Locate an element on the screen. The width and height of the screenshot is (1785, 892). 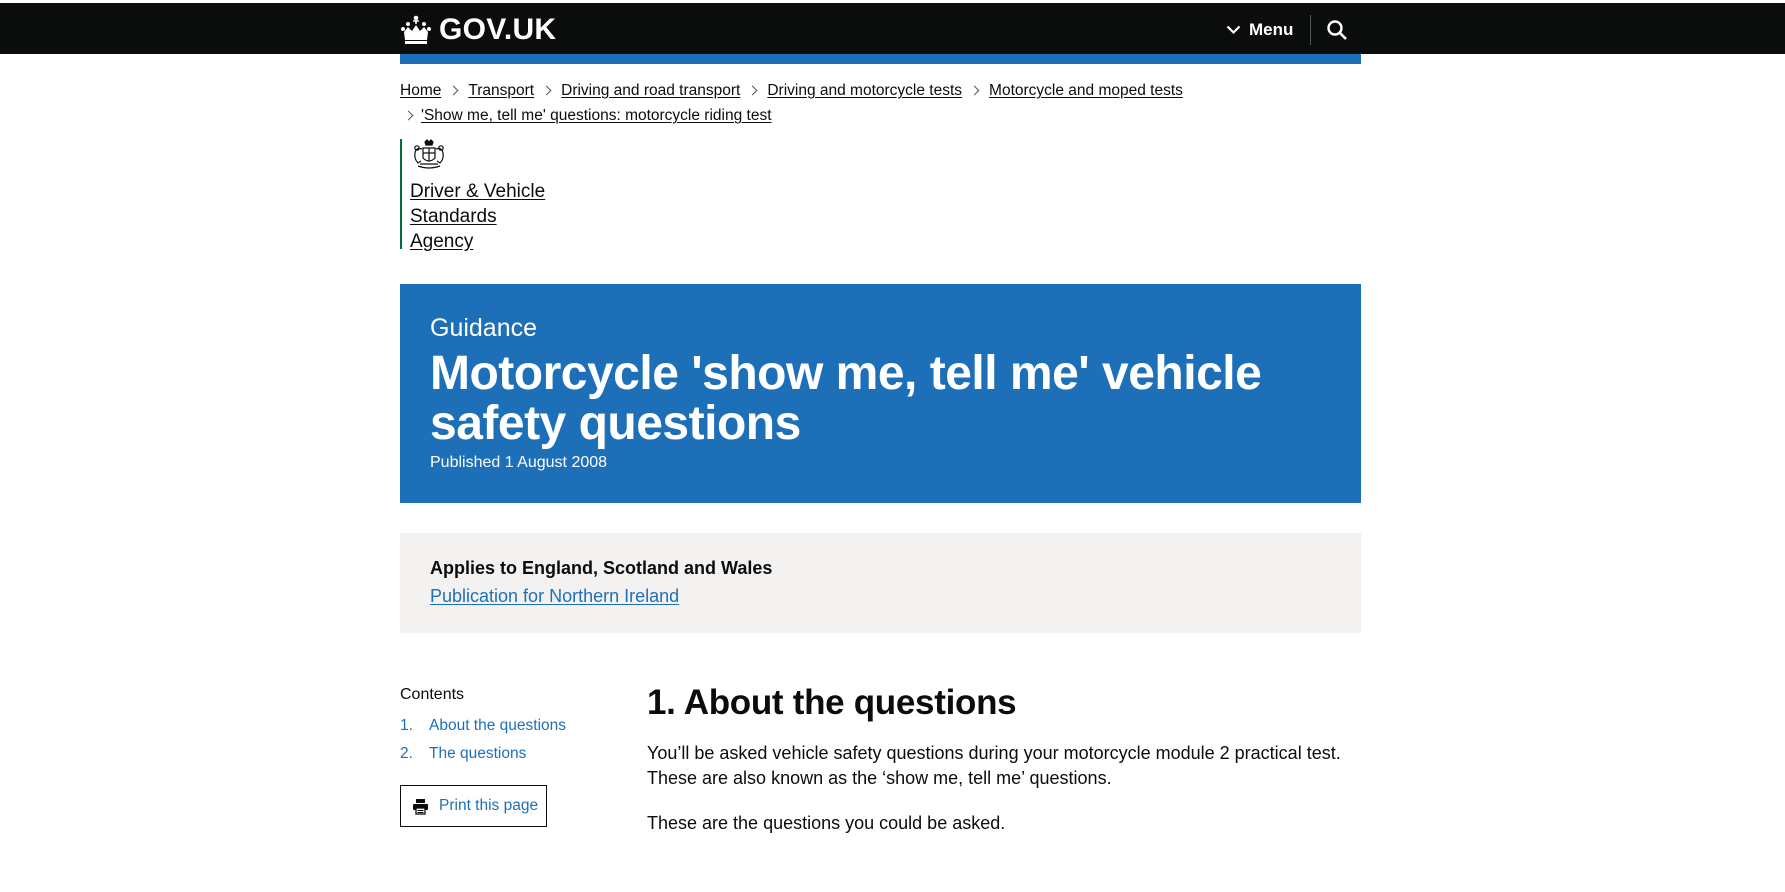
organisation-logo: Driver & Vehicle Standards Agency is located at coordinates (472, 195).